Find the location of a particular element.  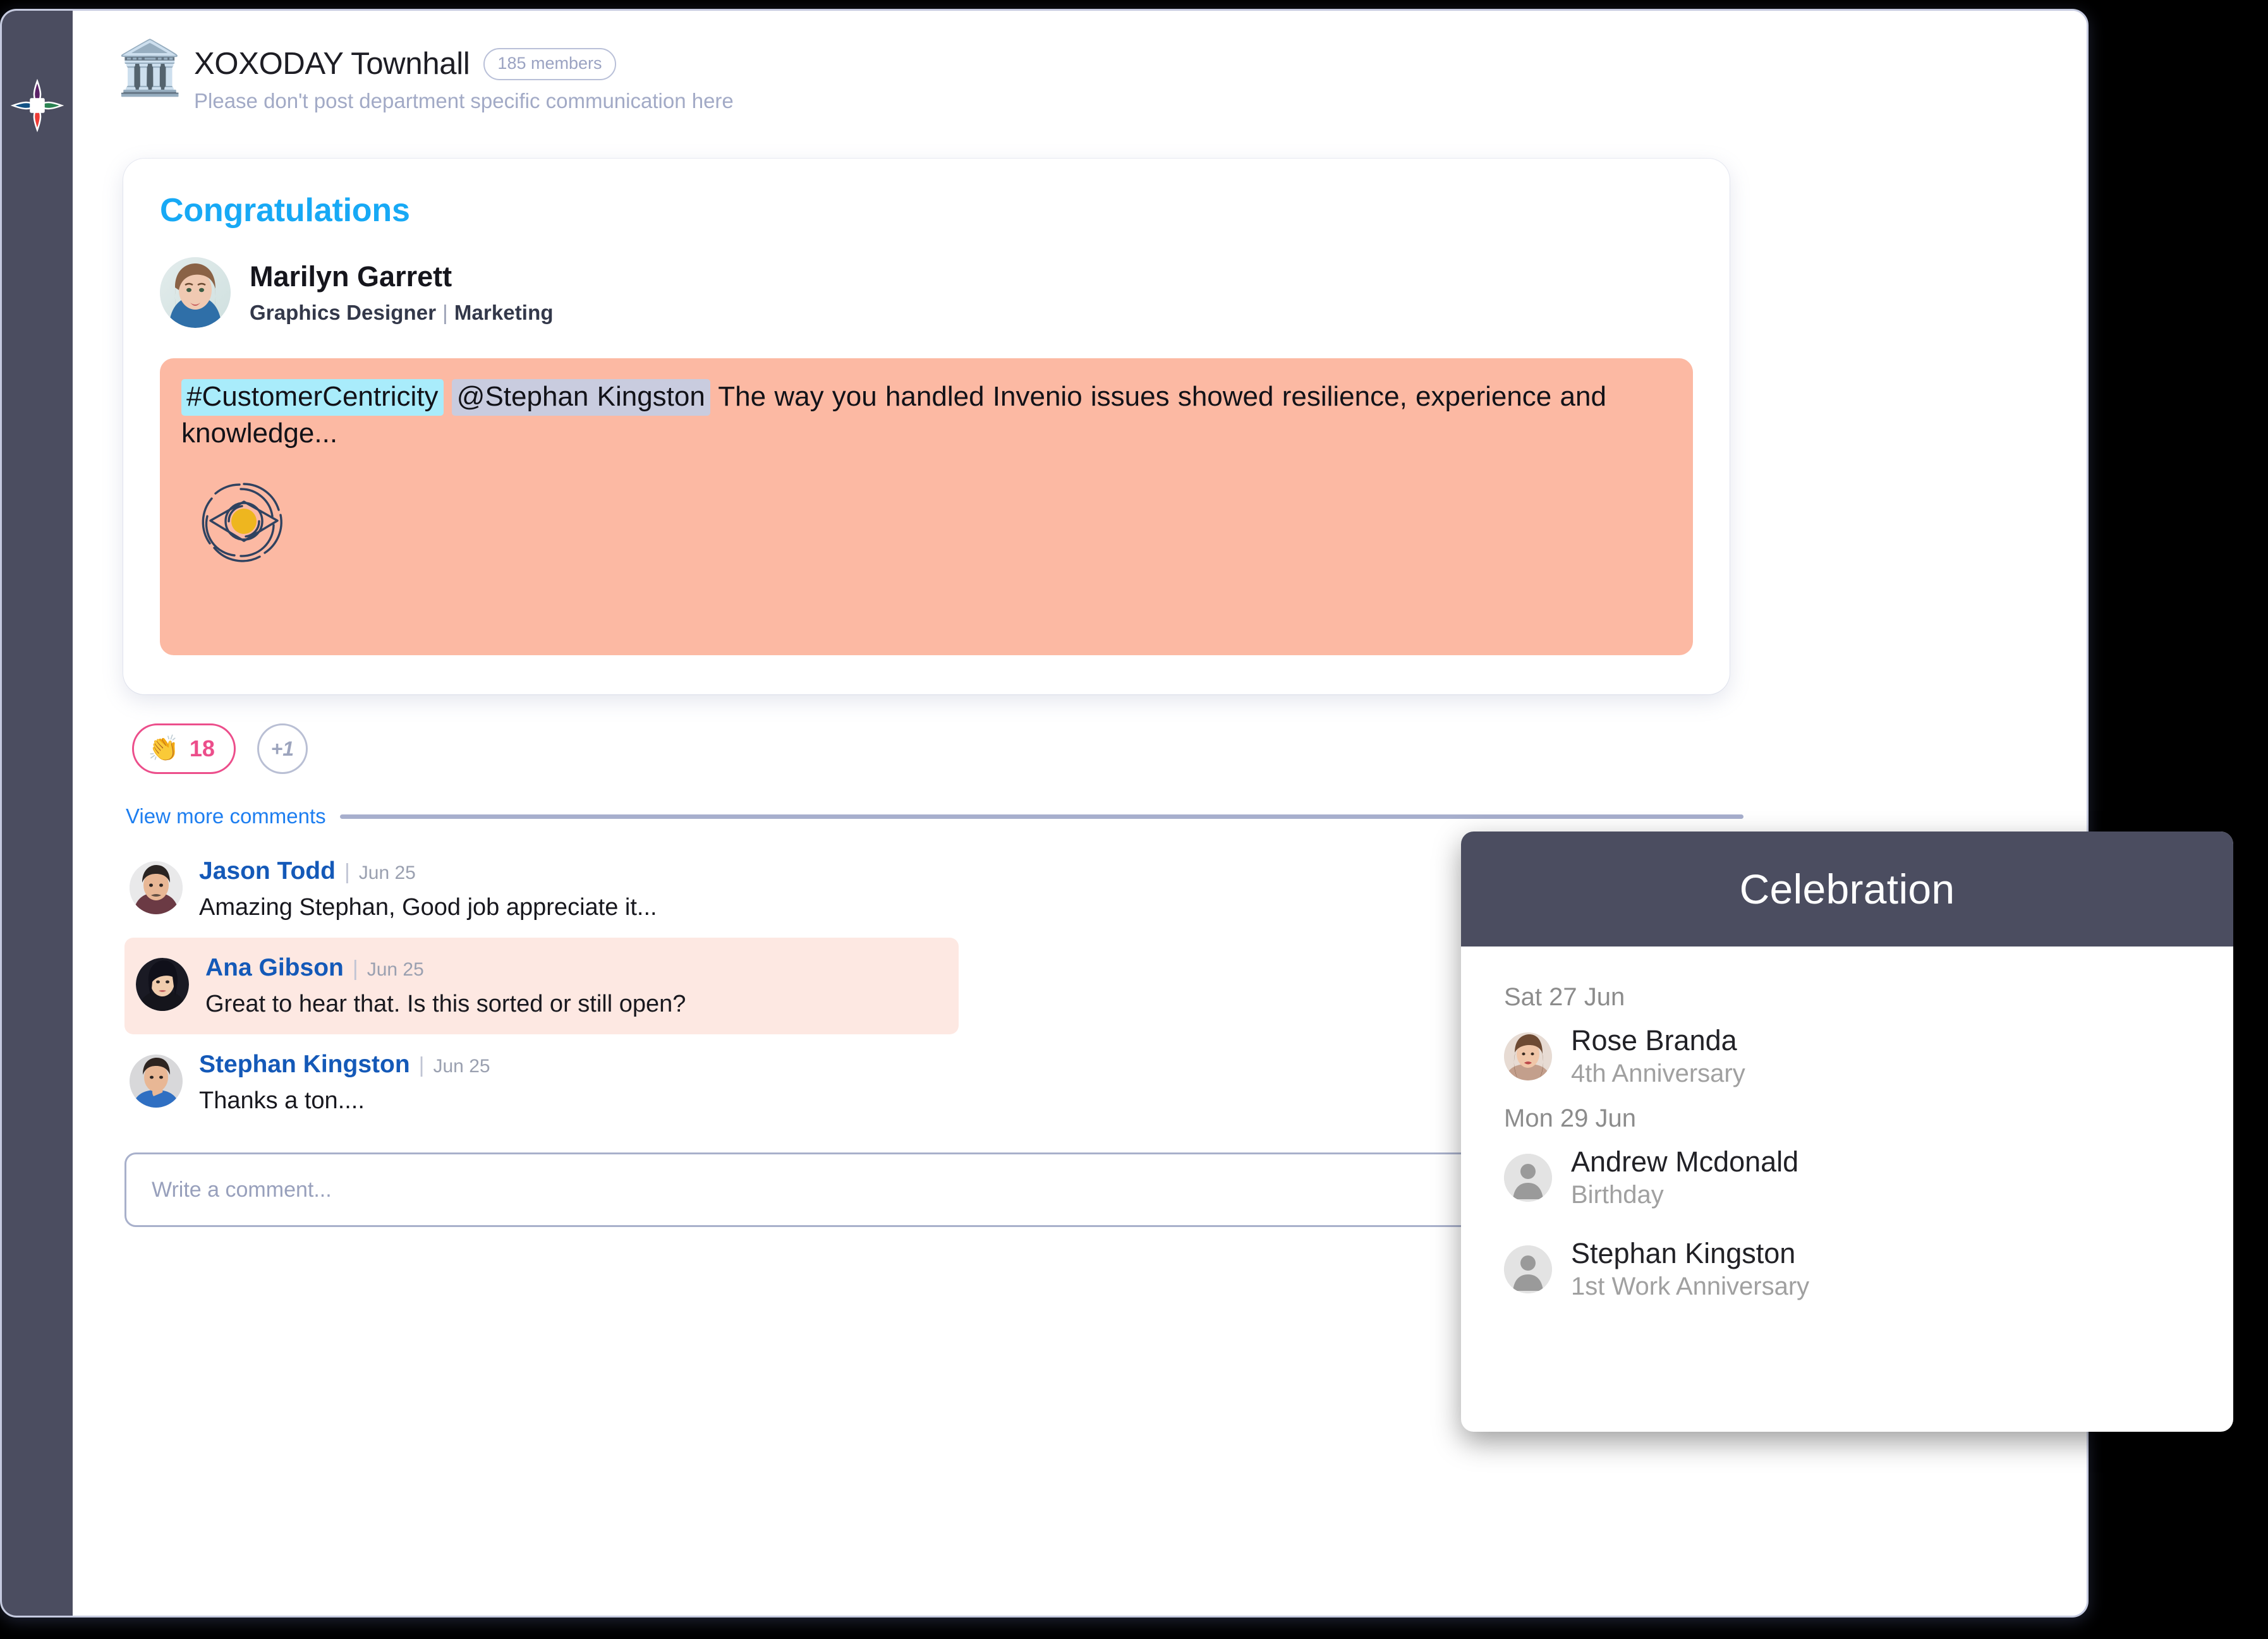

add-reaction-button: +1 is located at coordinates (282, 749).